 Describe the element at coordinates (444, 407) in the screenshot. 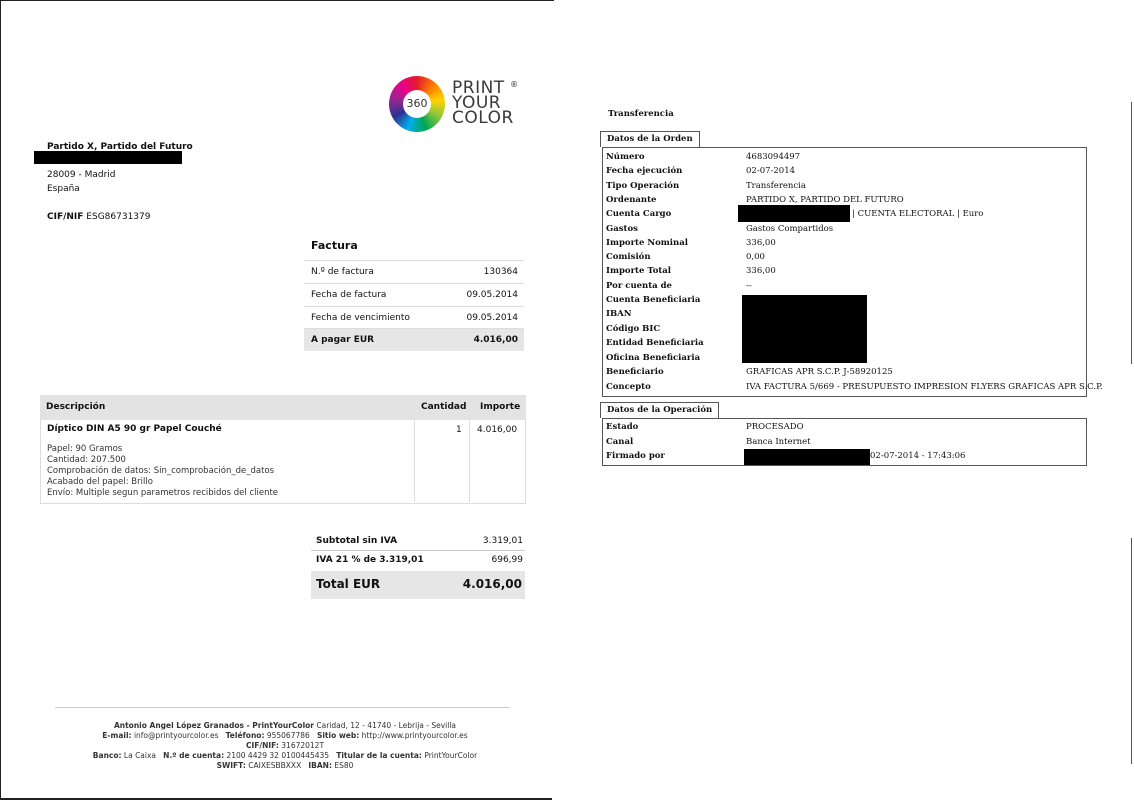

I see `header-quantity: Cantidad` at that location.